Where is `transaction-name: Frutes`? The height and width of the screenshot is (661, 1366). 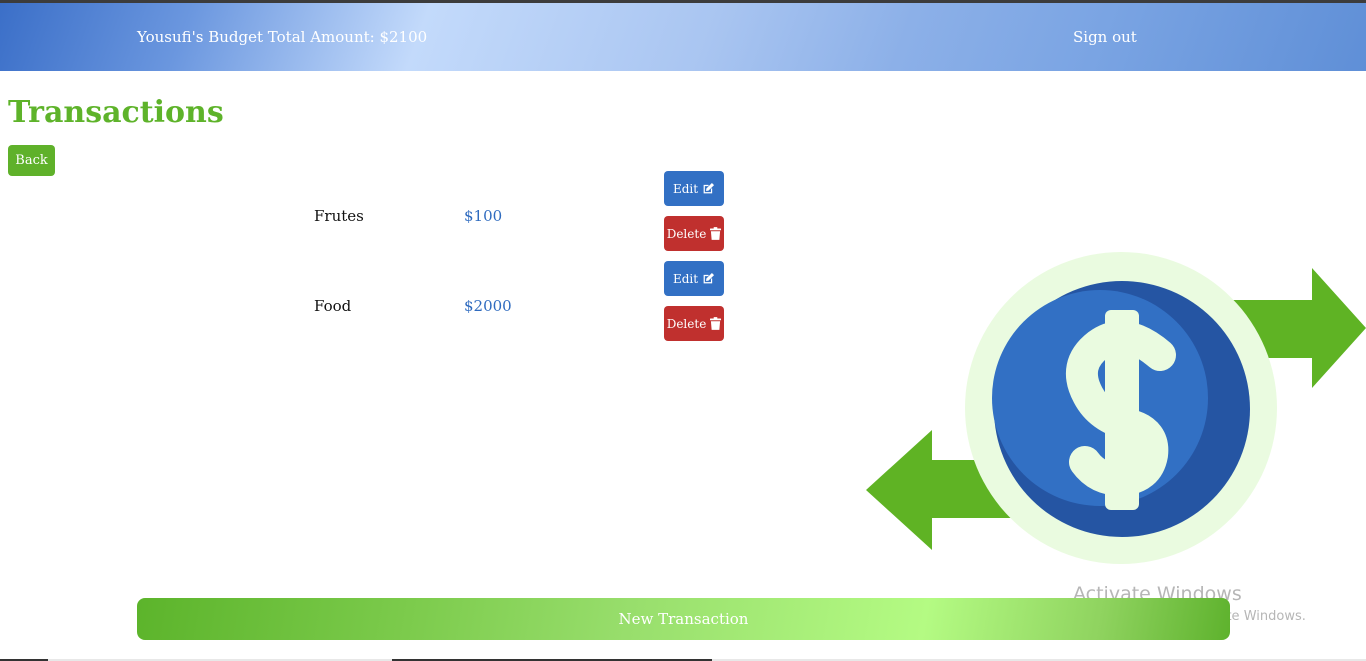
transaction-name: Frutes is located at coordinates (339, 216).